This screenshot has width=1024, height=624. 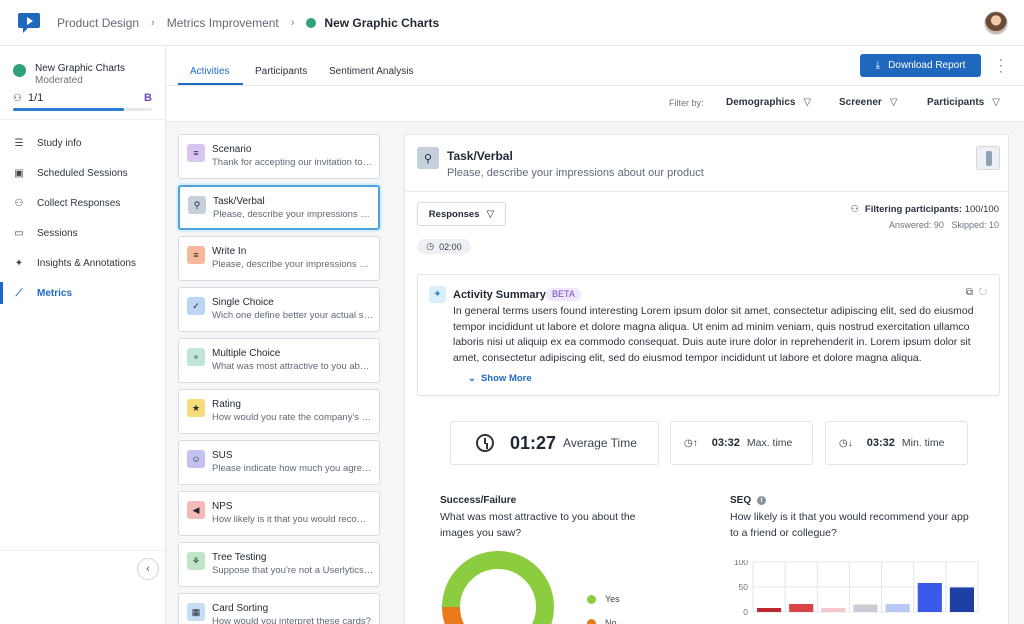 I want to click on tab-activities: Activities, so click(x=209, y=71).